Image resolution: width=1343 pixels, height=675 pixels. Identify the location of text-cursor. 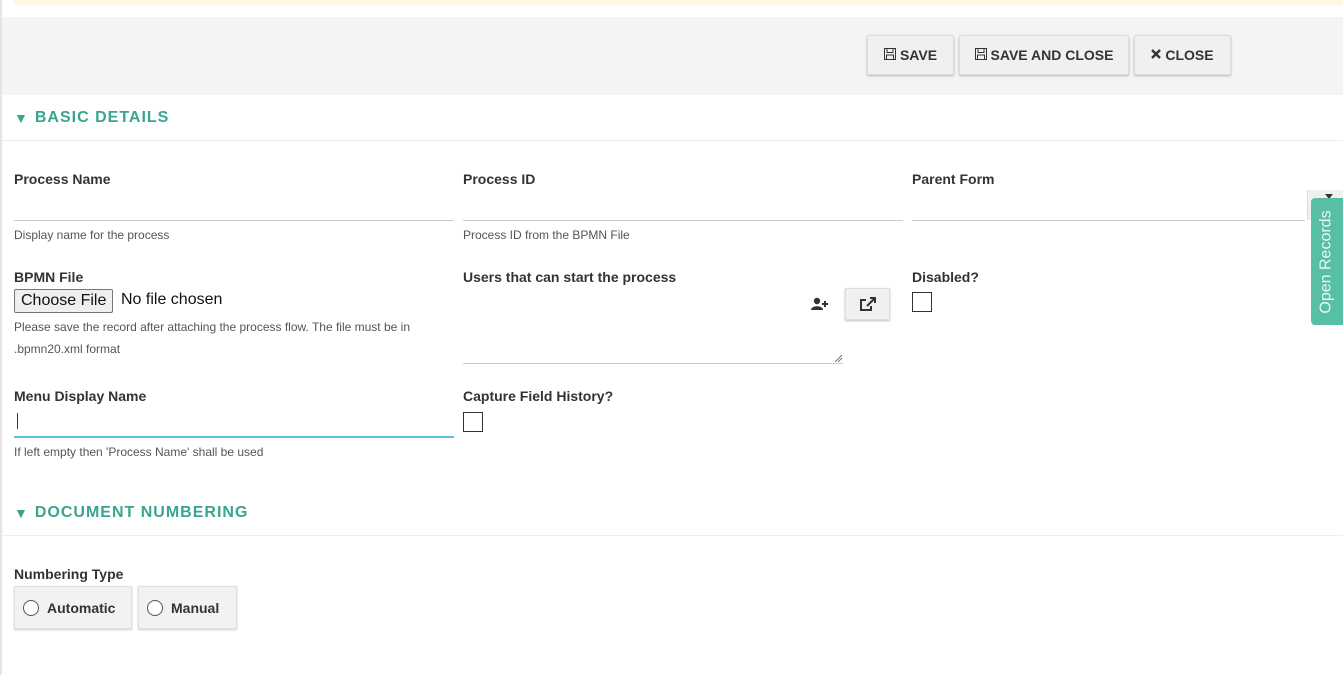
(17, 421).